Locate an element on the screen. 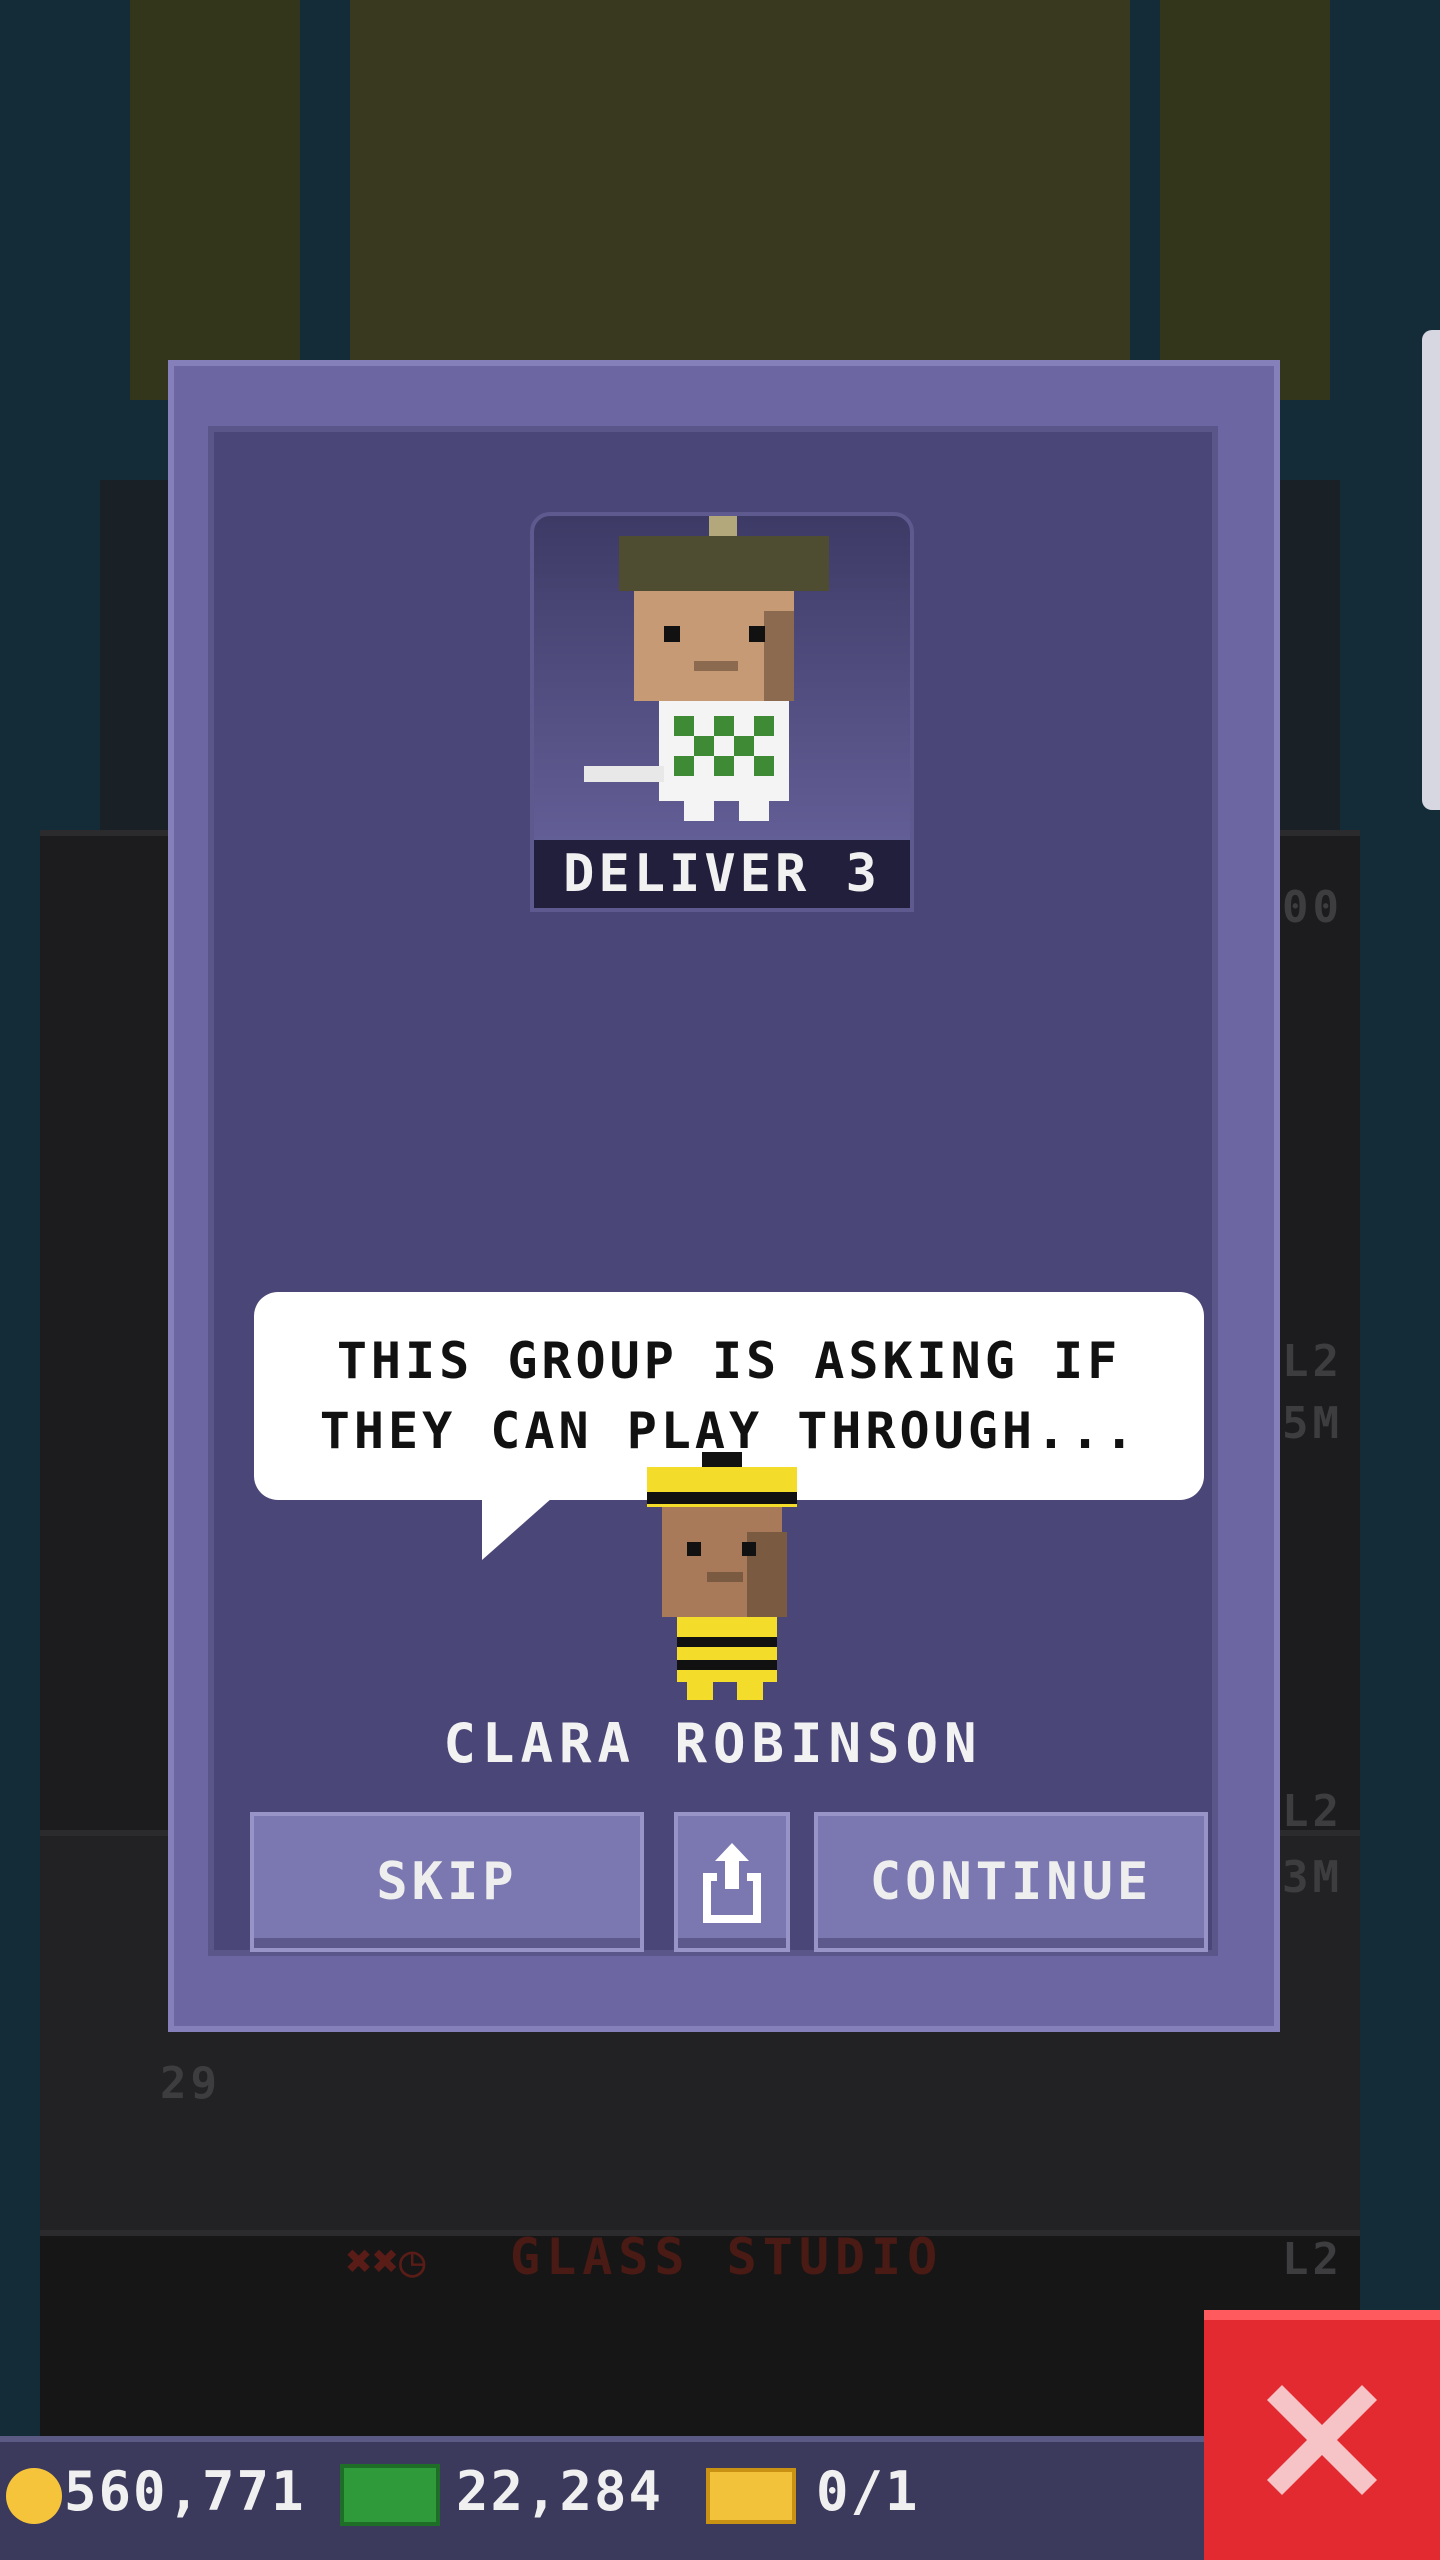 The width and height of the screenshot is (1440, 2560). mission-objective-label: DELIVER 3 is located at coordinates (722, 874).